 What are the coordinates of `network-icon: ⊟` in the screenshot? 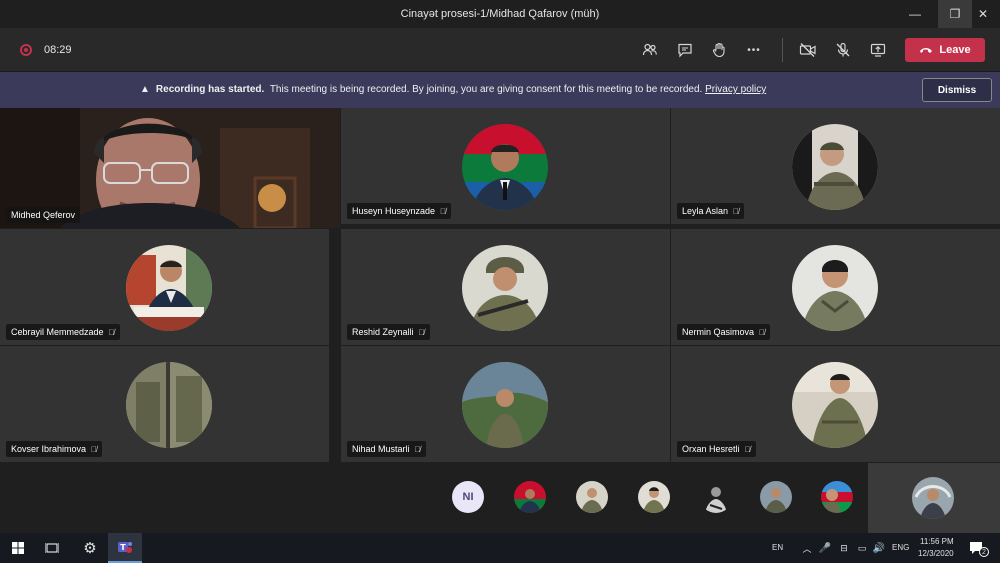 It's located at (844, 547).